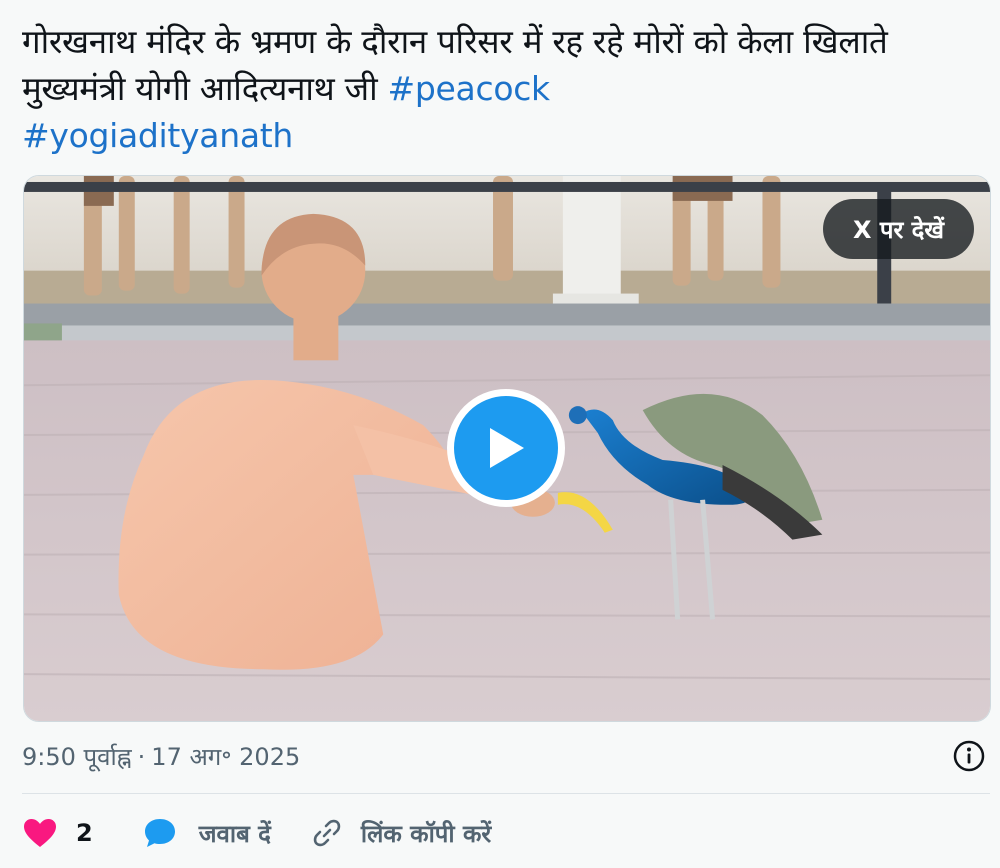 The width and height of the screenshot is (1000, 868). Describe the element at coordinates (469, 88) in the screenshot. I see `hashtag-peacock-link: #peacock` at that location.